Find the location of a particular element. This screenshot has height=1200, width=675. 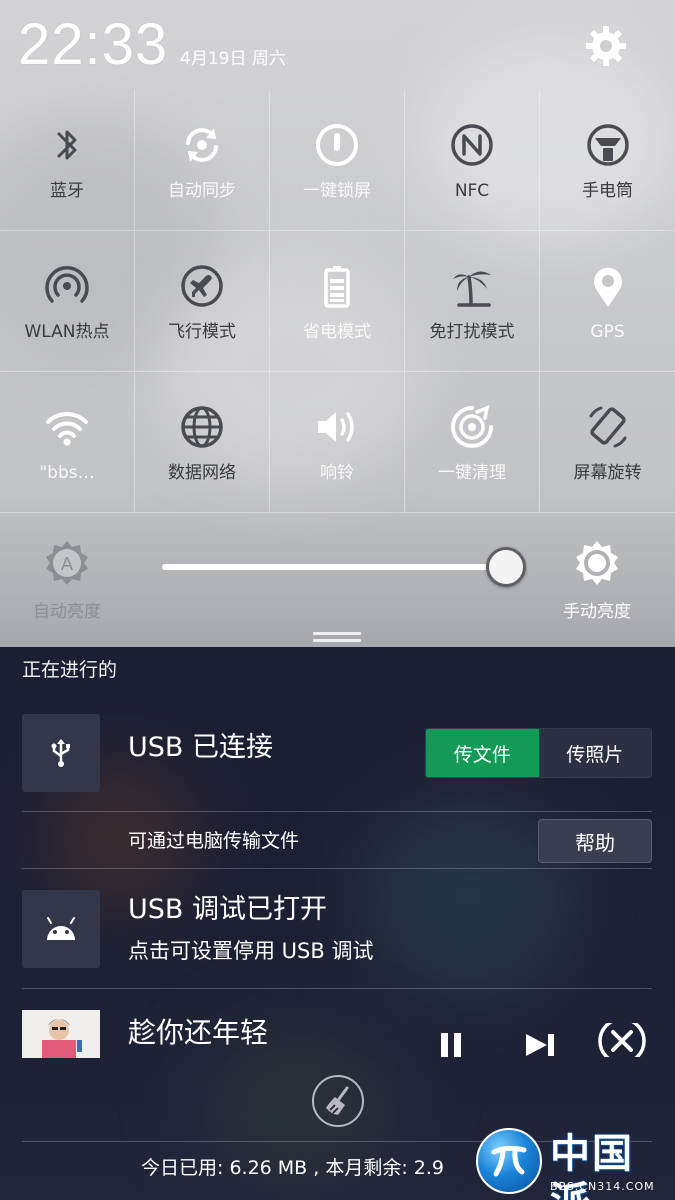

manual-brightness-button: 手动亮度 is located at coordinates (597, 580).